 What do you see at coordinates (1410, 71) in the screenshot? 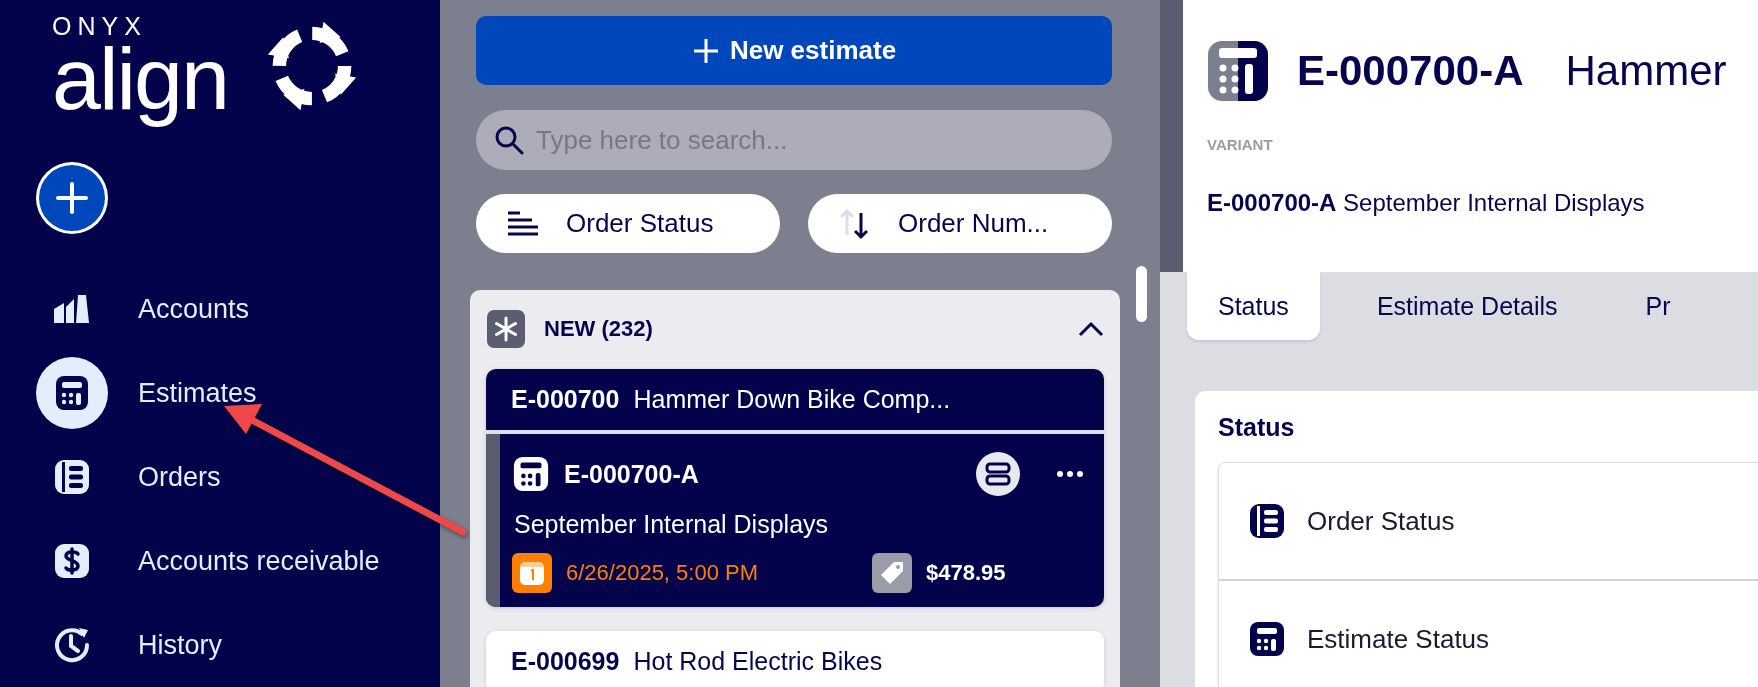
I see `estimate-number: E-000700-A` at bounding box center [1410, 71].